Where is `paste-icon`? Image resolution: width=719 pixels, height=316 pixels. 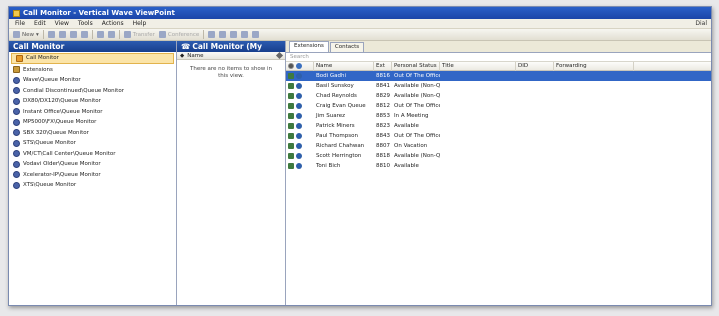 paste-icon is located at coordinates (73, 34).